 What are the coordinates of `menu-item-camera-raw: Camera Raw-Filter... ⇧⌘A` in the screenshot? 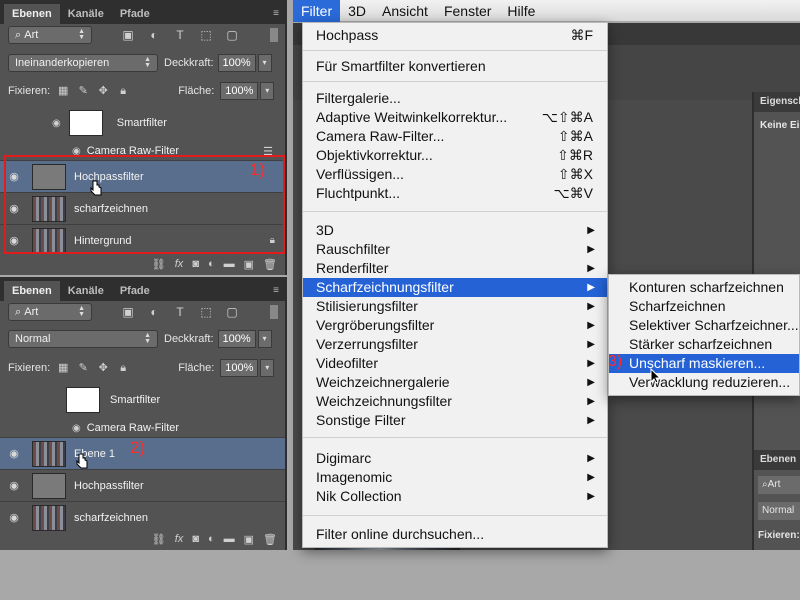 It's located at (455, 136).